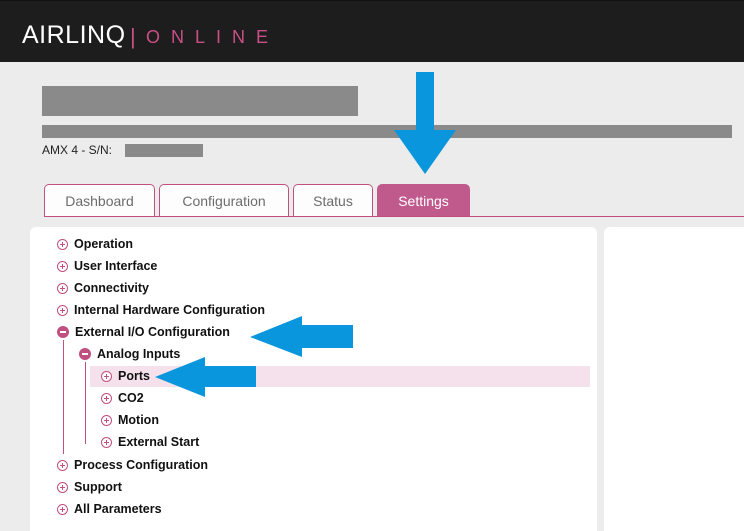 This screenshot has height=531, width=744. I want to click on tree-item-all-parameters: All Parameters, so click(109, 509).